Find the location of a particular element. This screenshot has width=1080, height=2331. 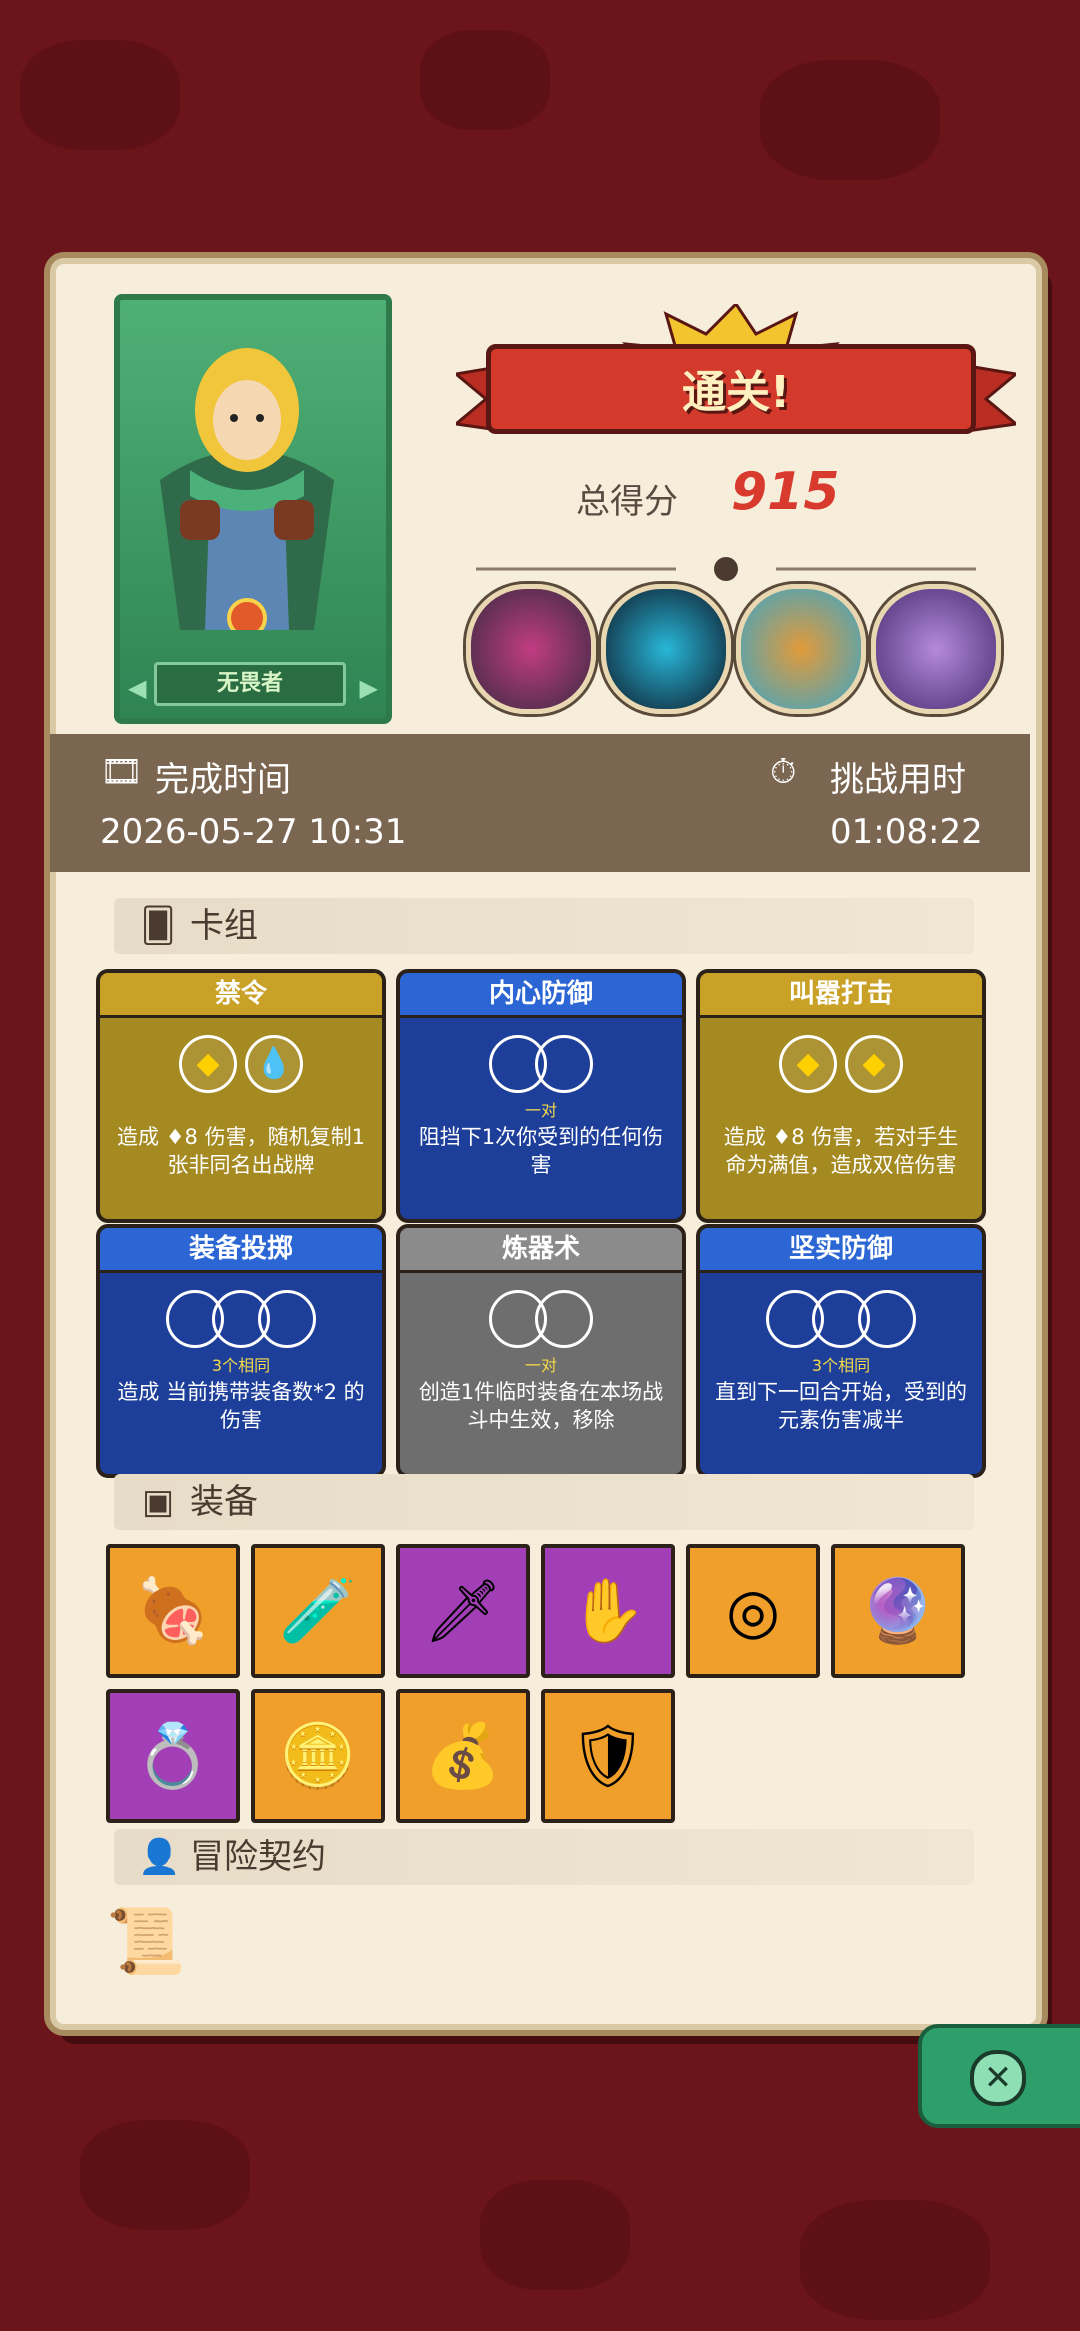

item-glyph: 💰 is located at coordinates (463, 1755).